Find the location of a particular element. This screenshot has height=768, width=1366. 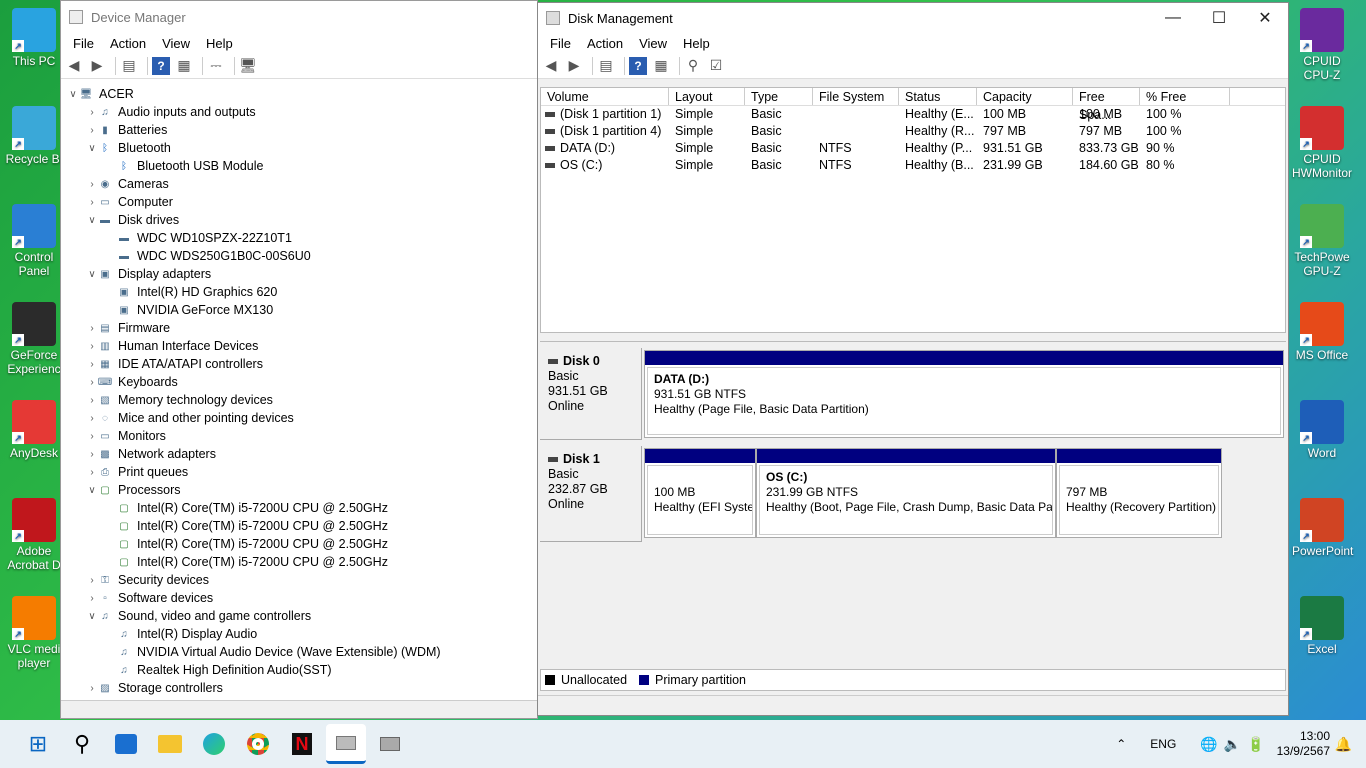

edge-icon is located at coordinates (214, 744).